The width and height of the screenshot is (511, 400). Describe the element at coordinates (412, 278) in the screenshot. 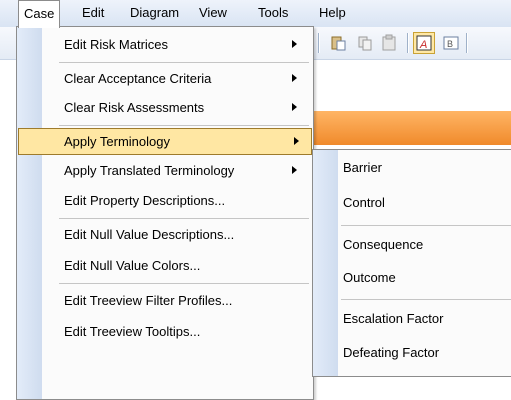

I see `submenu-item-outcome: Outcome` at that location.